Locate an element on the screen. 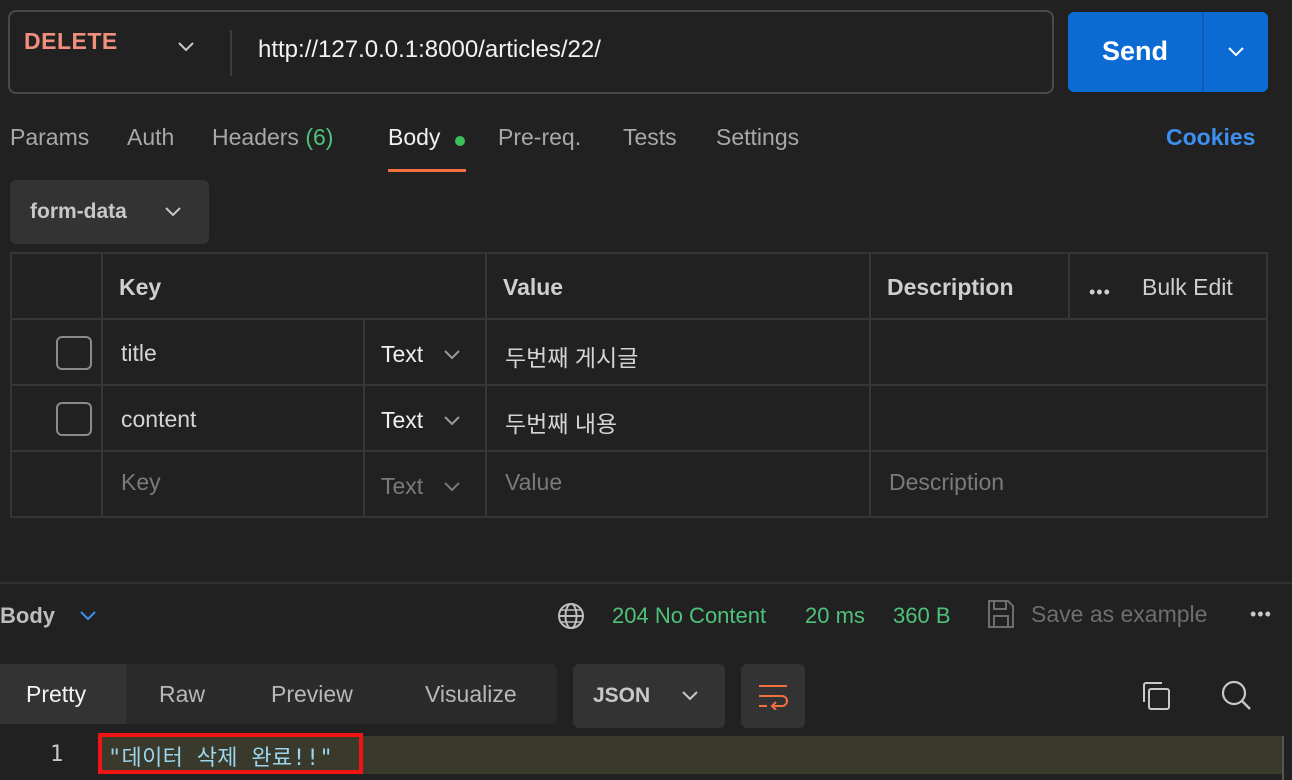 This screenshot has width=1292, height=780. wrap-lines-button is located at coordinates (773, 696).